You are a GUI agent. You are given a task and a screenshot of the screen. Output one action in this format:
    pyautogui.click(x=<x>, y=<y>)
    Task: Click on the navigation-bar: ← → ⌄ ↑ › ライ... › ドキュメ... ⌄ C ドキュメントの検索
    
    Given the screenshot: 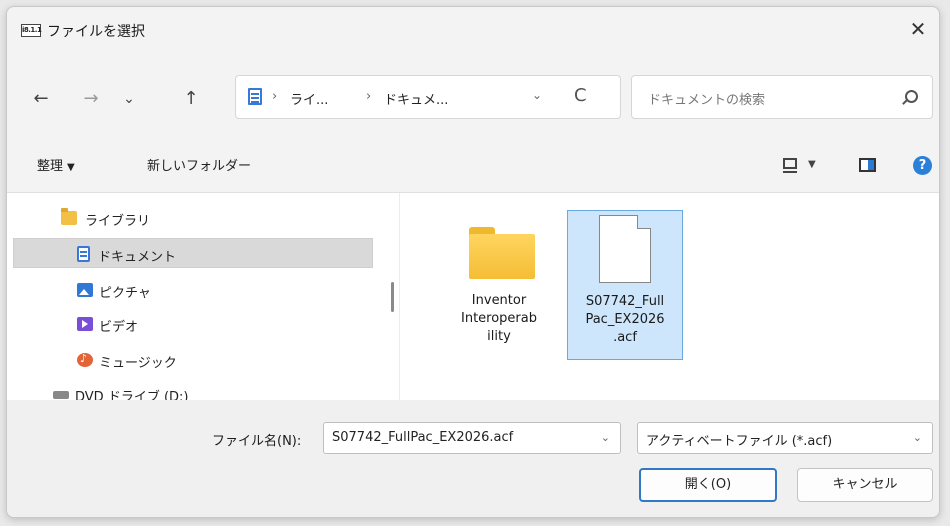 What is the action you would take?
    pyautogui.click(x=473, y=98)
    